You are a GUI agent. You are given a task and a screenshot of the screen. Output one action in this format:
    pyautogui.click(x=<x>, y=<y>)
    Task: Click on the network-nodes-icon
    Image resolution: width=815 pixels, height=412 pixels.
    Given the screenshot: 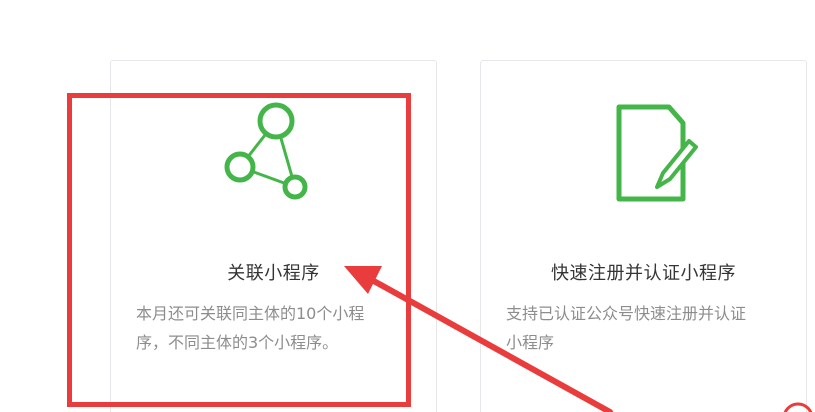 What is the action you would take?
    pyautogui.click(x=273, y=156)
    